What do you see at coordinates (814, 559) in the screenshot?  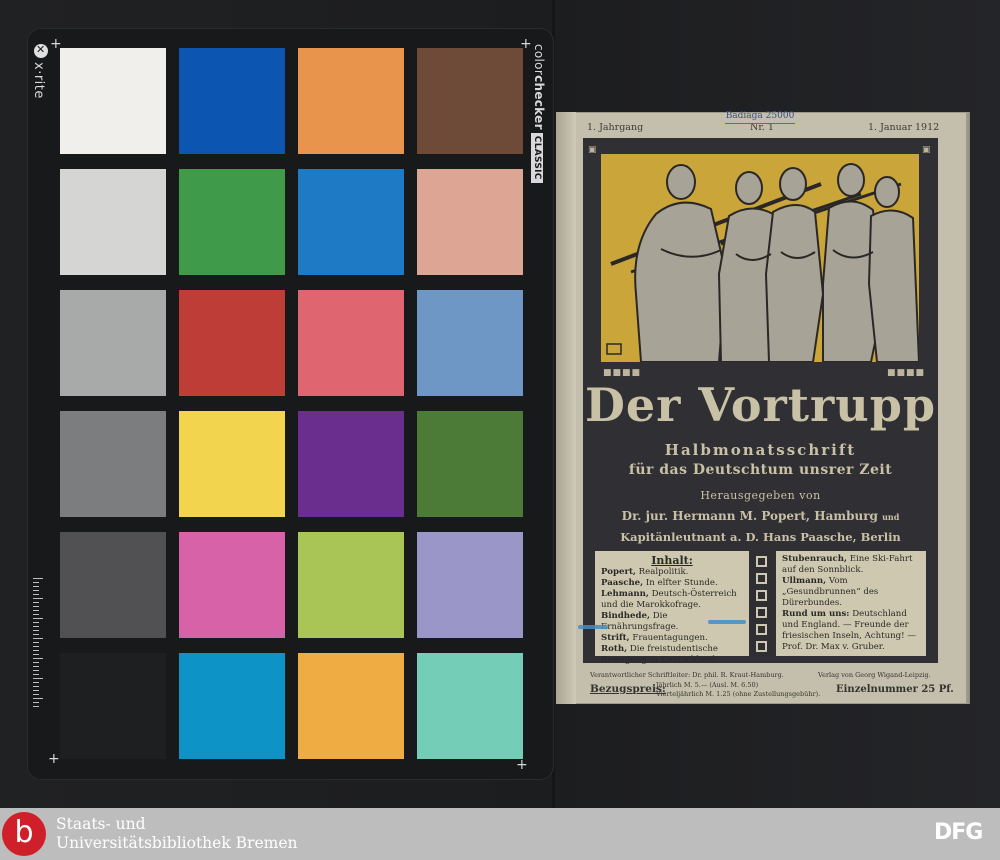 I see `contents-author: Stubenrauch,` at bounding box center [814, 559].